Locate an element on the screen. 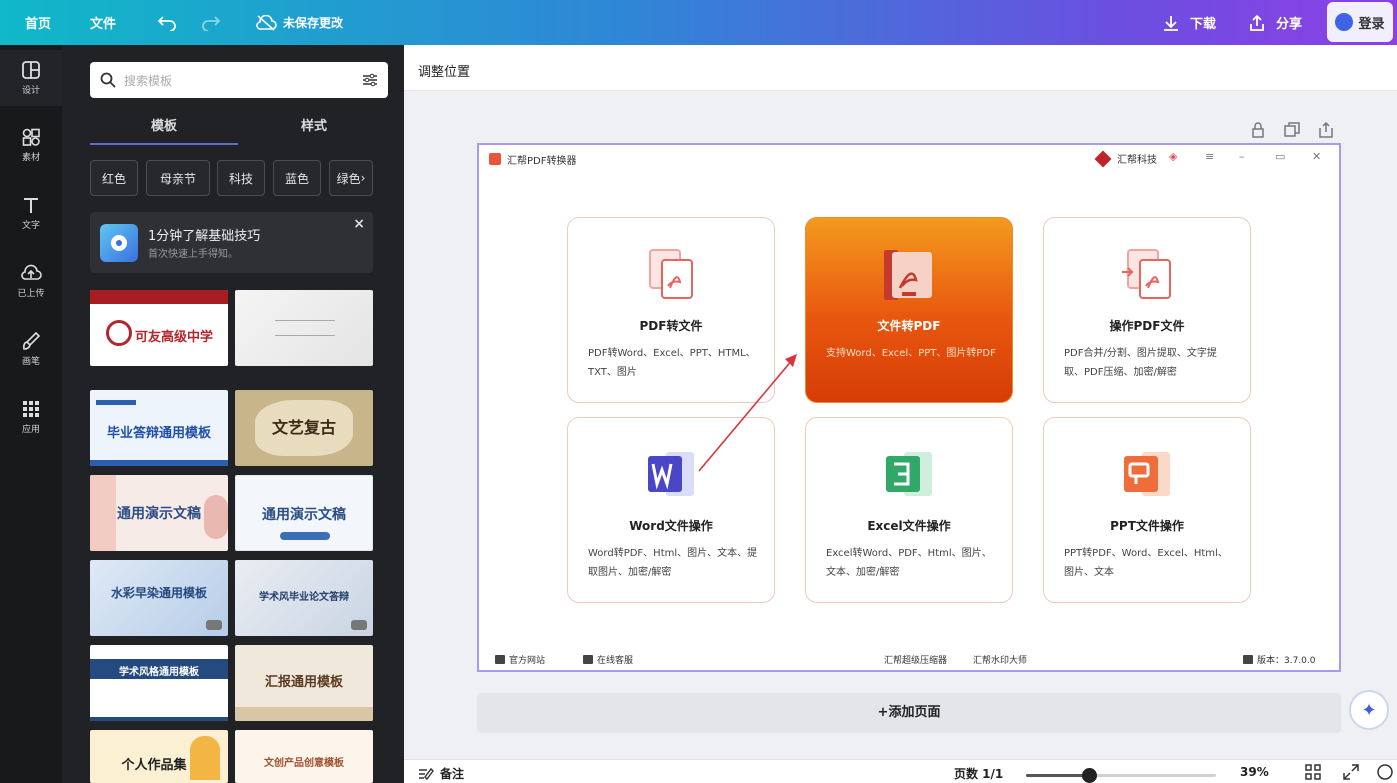 The height and width of the screenshot is (783, 1397). template-thumb: 毕业答辩通用模板 is located at coordinates (159, 428).